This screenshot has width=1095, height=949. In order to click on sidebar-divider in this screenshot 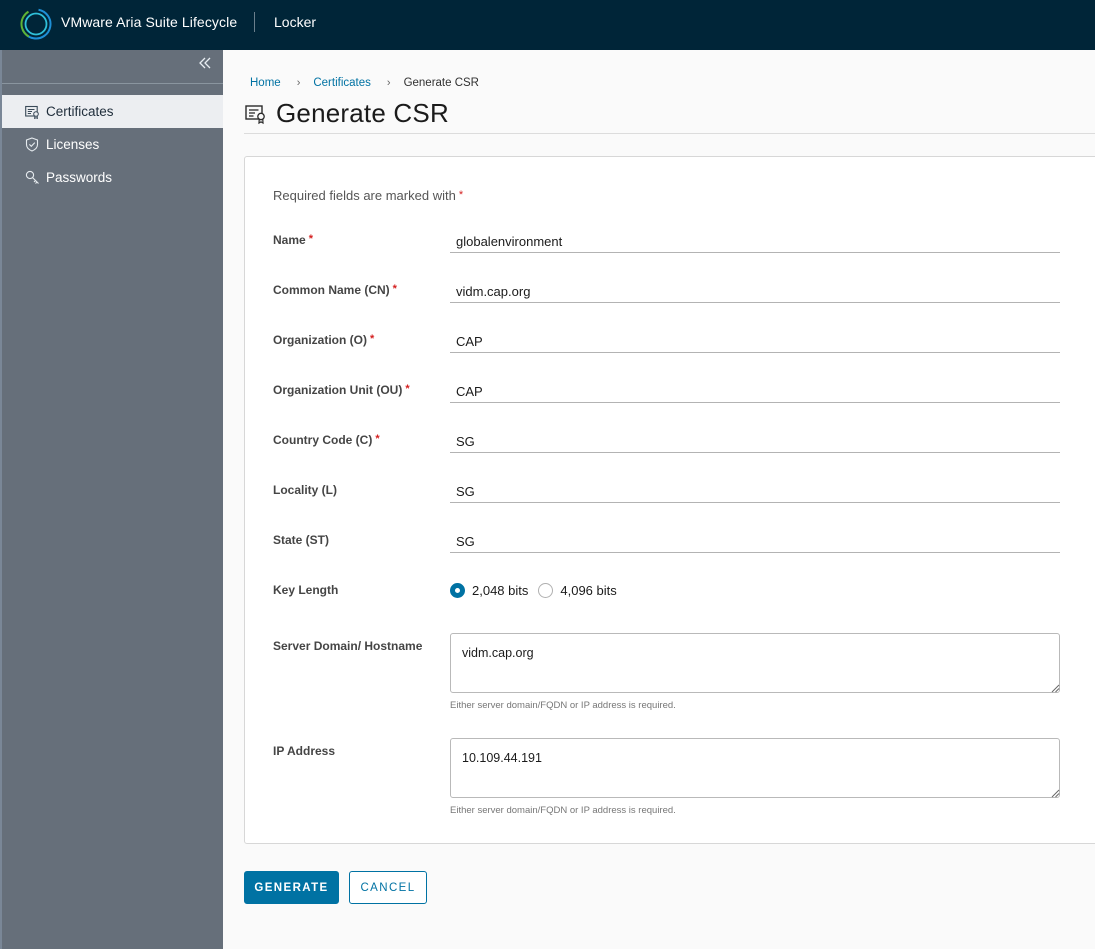, I will do `click(112, 83)`.